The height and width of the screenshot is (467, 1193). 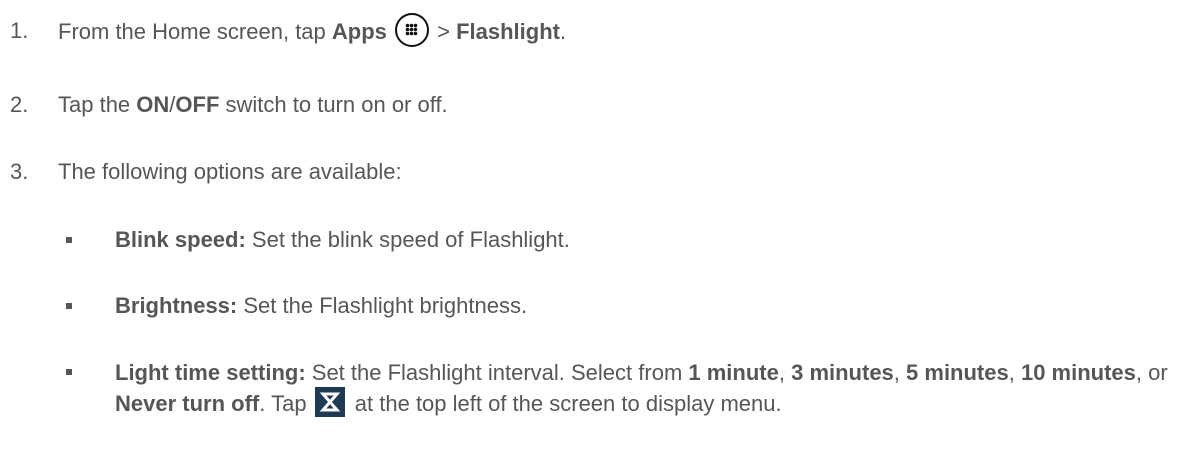 What do you see at coordinates (19, 171) in the screenshot?
I see `step-number: 3.` at bounding box center [19, 171].